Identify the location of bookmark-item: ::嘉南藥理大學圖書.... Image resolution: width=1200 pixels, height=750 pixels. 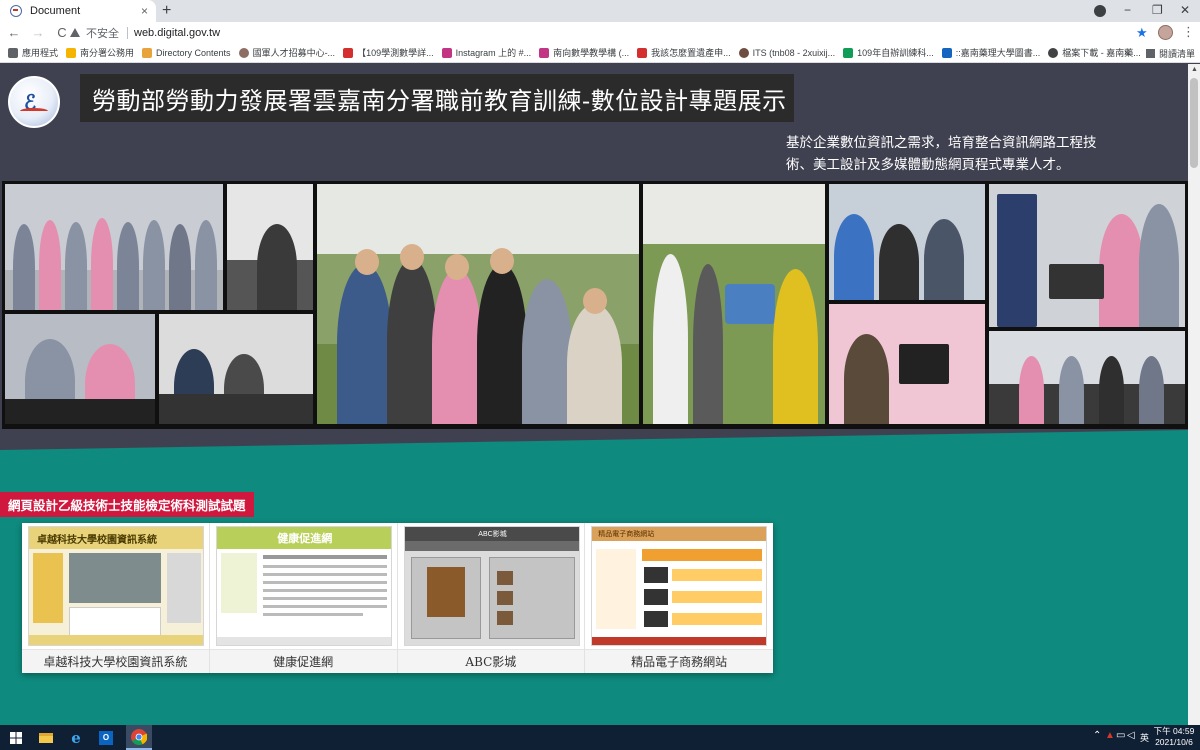
(991, 52).